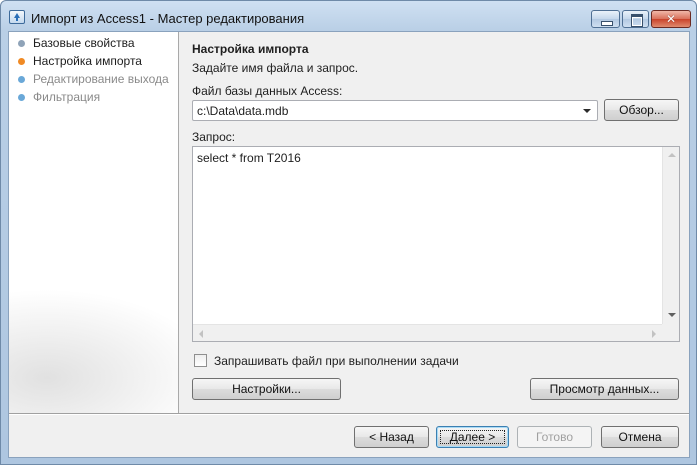  What do you see at coordinates (670, 235) in the screenshot?
I see `vertical-scrollbar` at bounding box center [670, 235].